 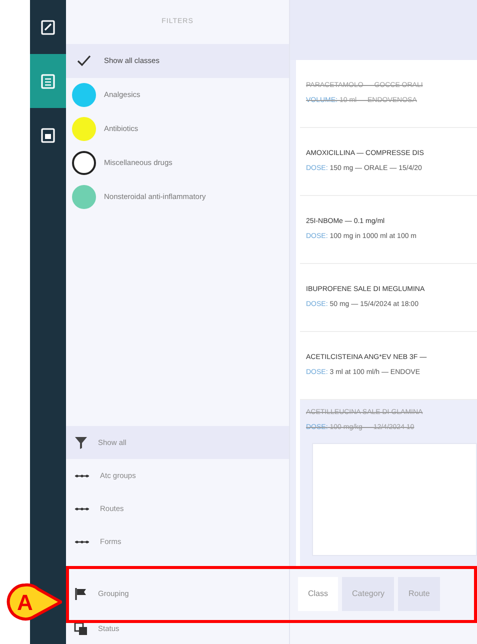 What do you see at coordinates (48, 81) in the screenshot?
I see `clipboard-list-icon` at bounding box center [48, 81].